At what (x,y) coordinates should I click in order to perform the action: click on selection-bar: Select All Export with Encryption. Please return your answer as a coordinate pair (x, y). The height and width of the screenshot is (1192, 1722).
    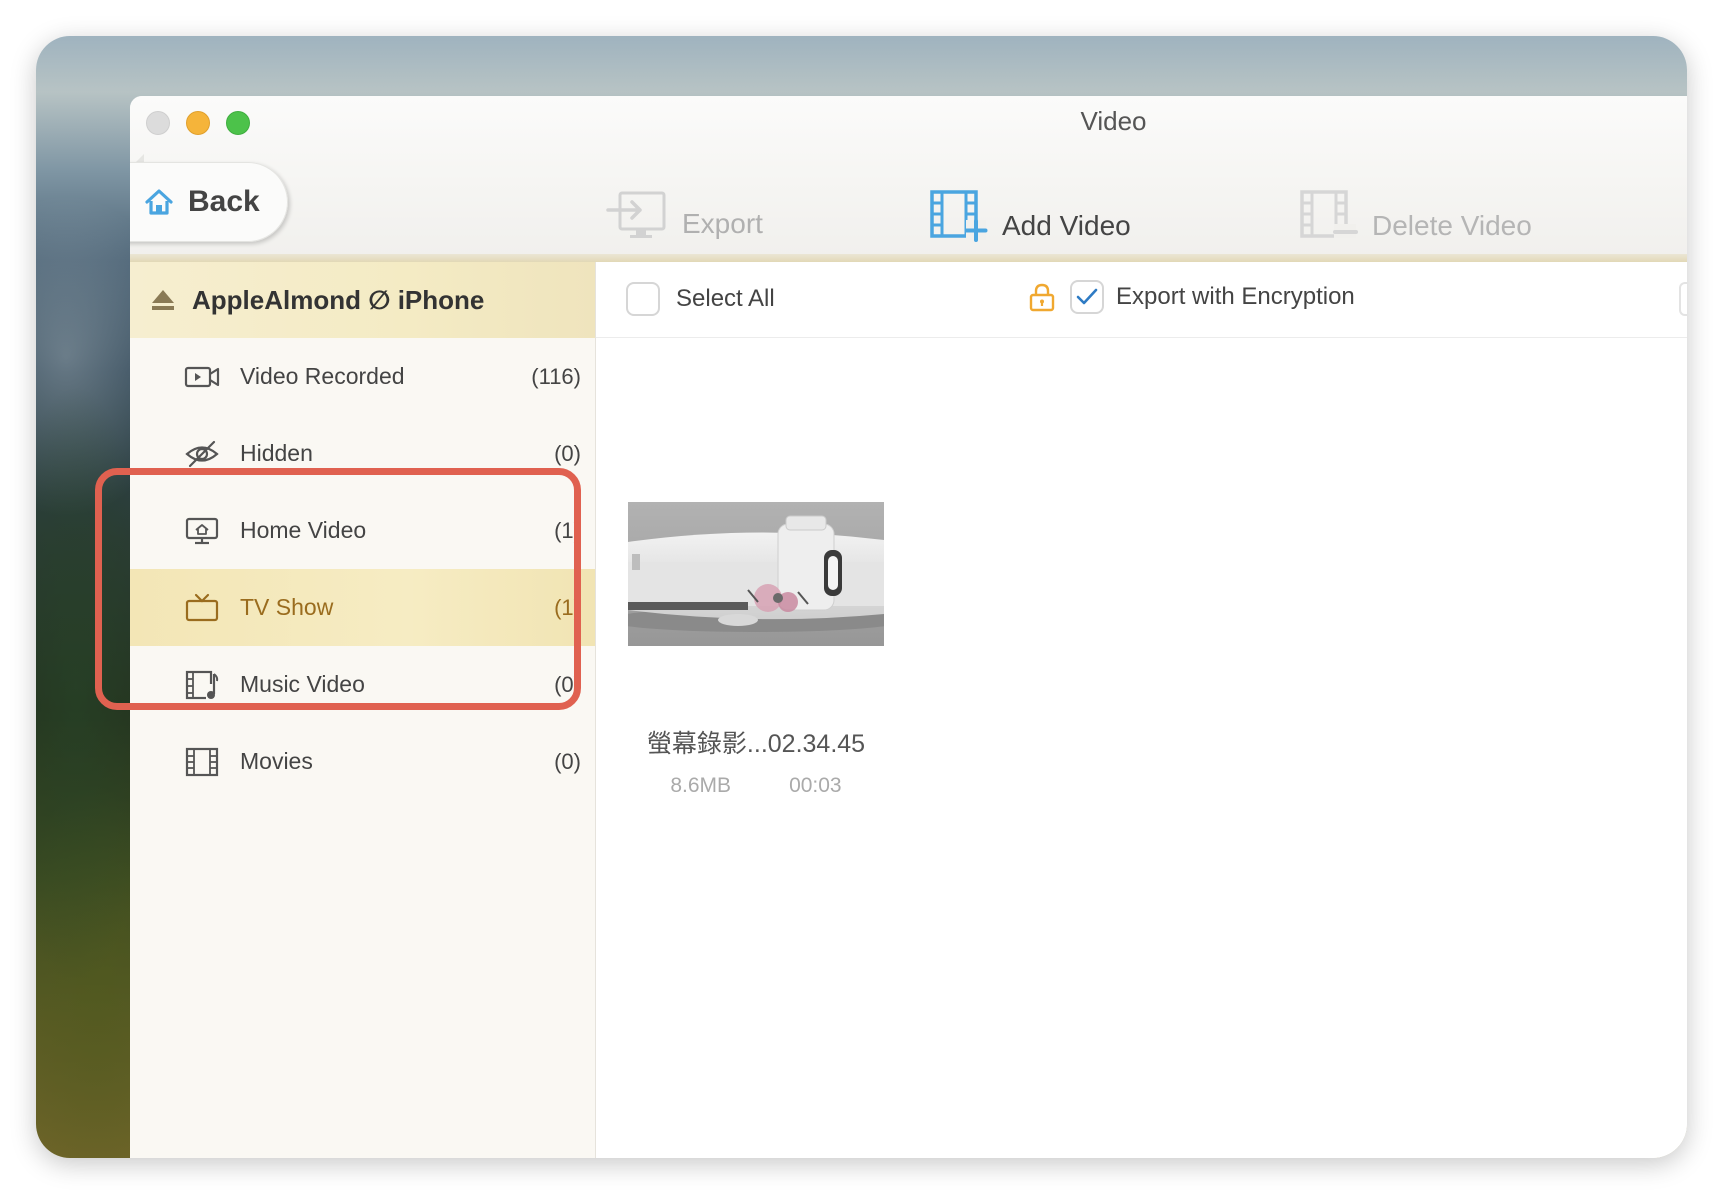
    Looking at the image, I should click on (1141, 300).